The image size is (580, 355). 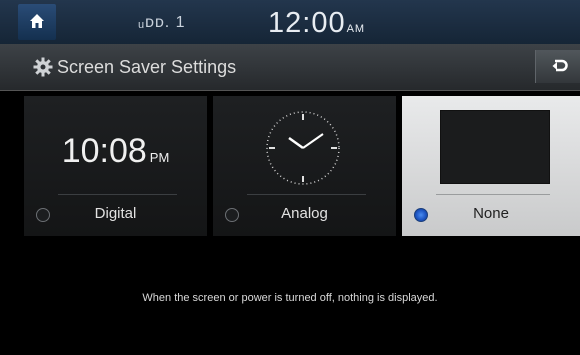 I want to click on title-bar: Screen Saver Settings, so click(x=290, y=67).